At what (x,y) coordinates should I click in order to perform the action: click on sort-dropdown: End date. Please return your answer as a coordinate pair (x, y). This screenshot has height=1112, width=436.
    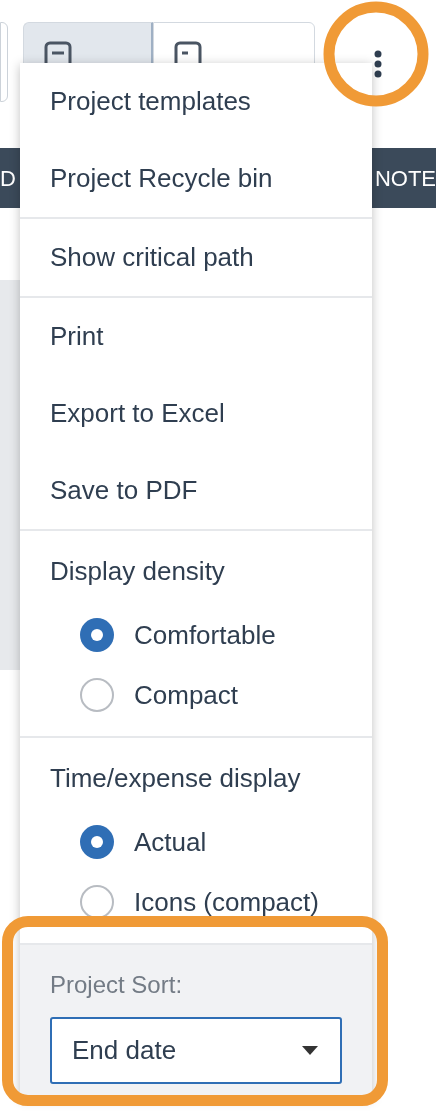
    Looking at the image, I should click on (196, 1050).